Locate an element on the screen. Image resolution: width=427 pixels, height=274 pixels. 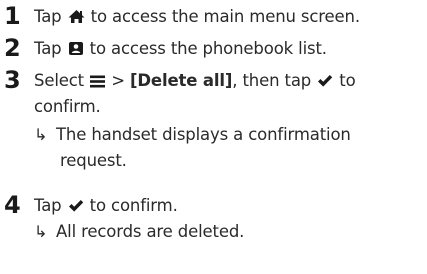
step-number: 2 is located at coordinates (12, 48).